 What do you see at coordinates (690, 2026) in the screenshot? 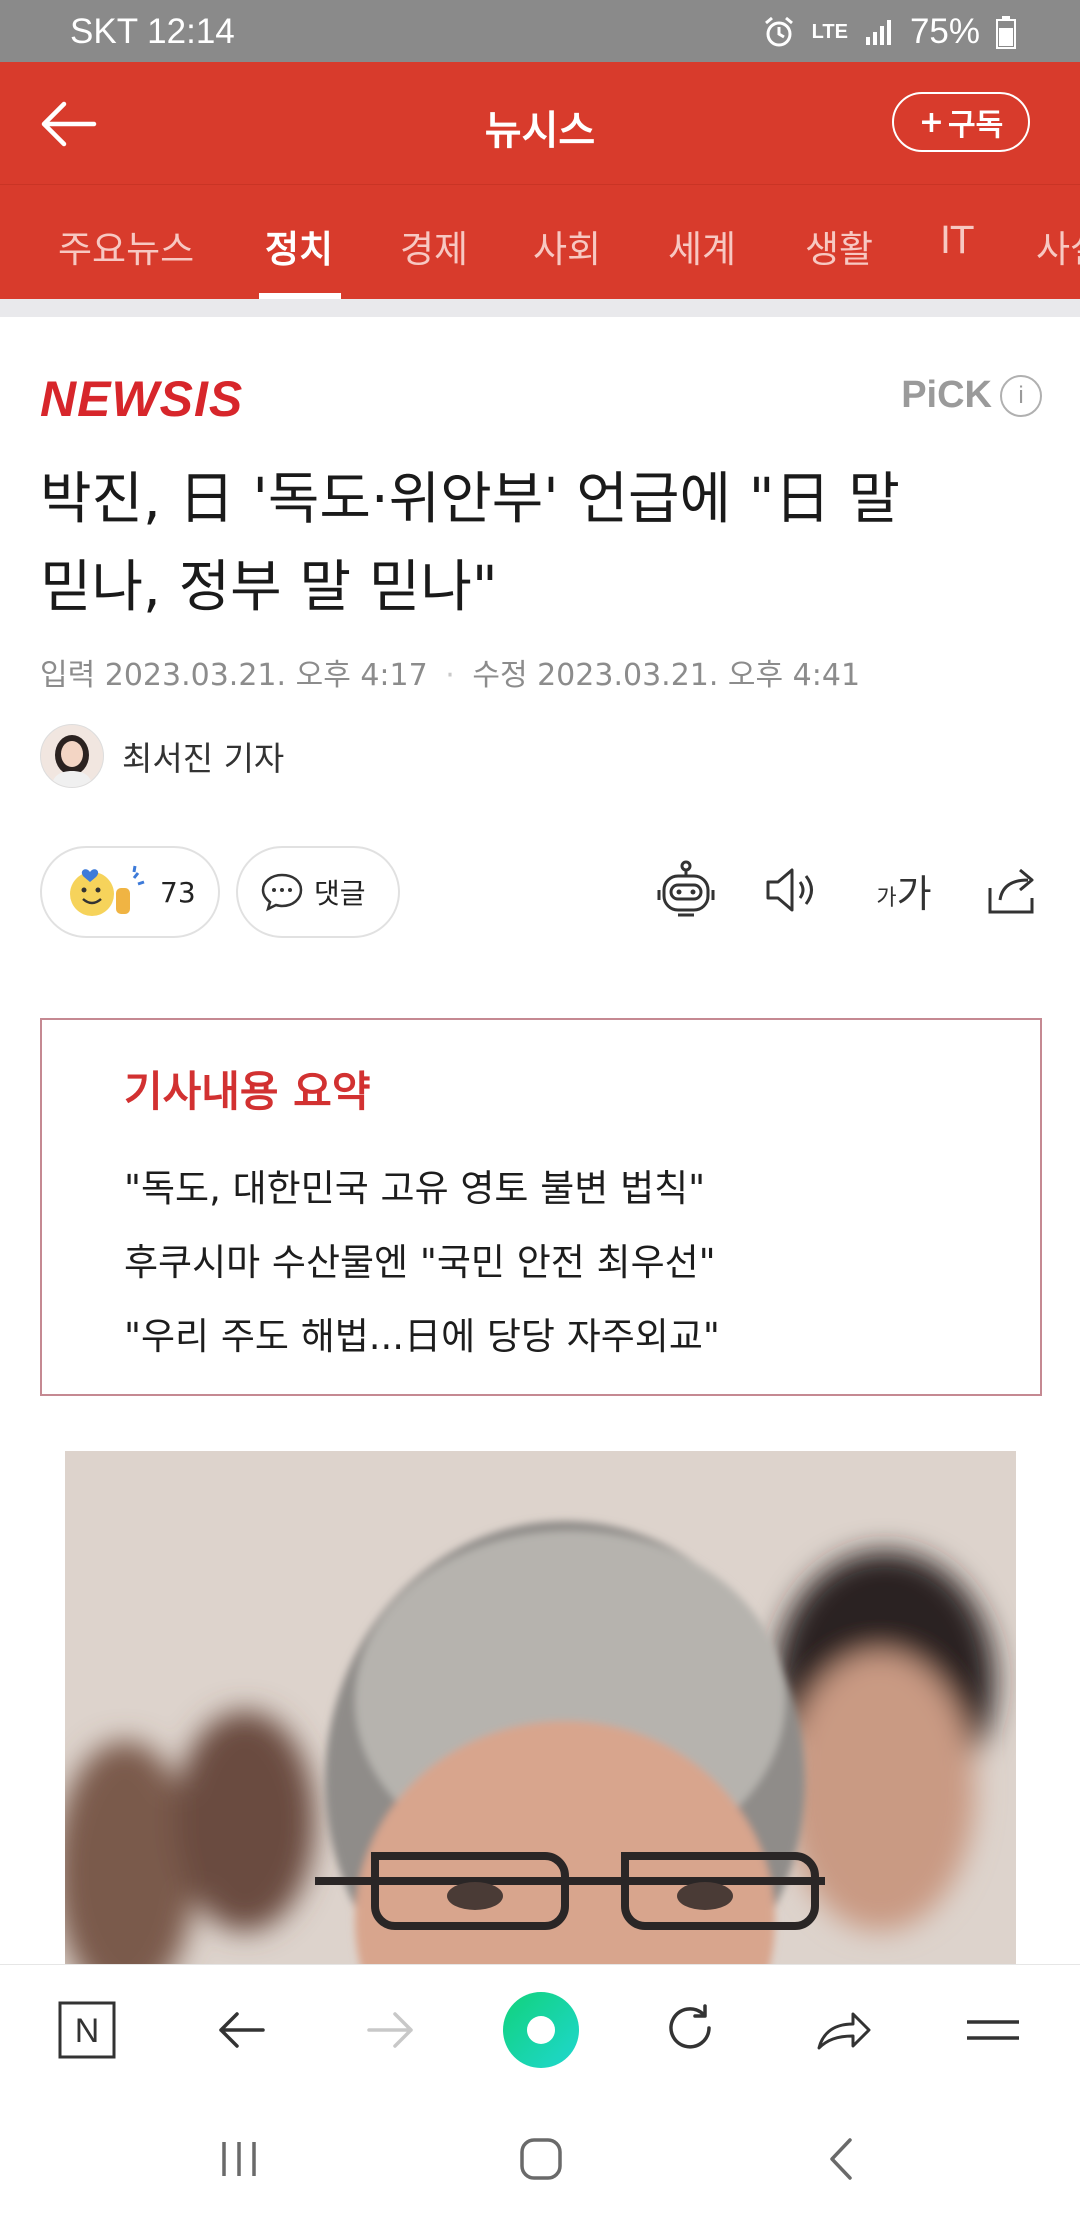
I see `refresh-icon` at bounding box center [690, 2026].